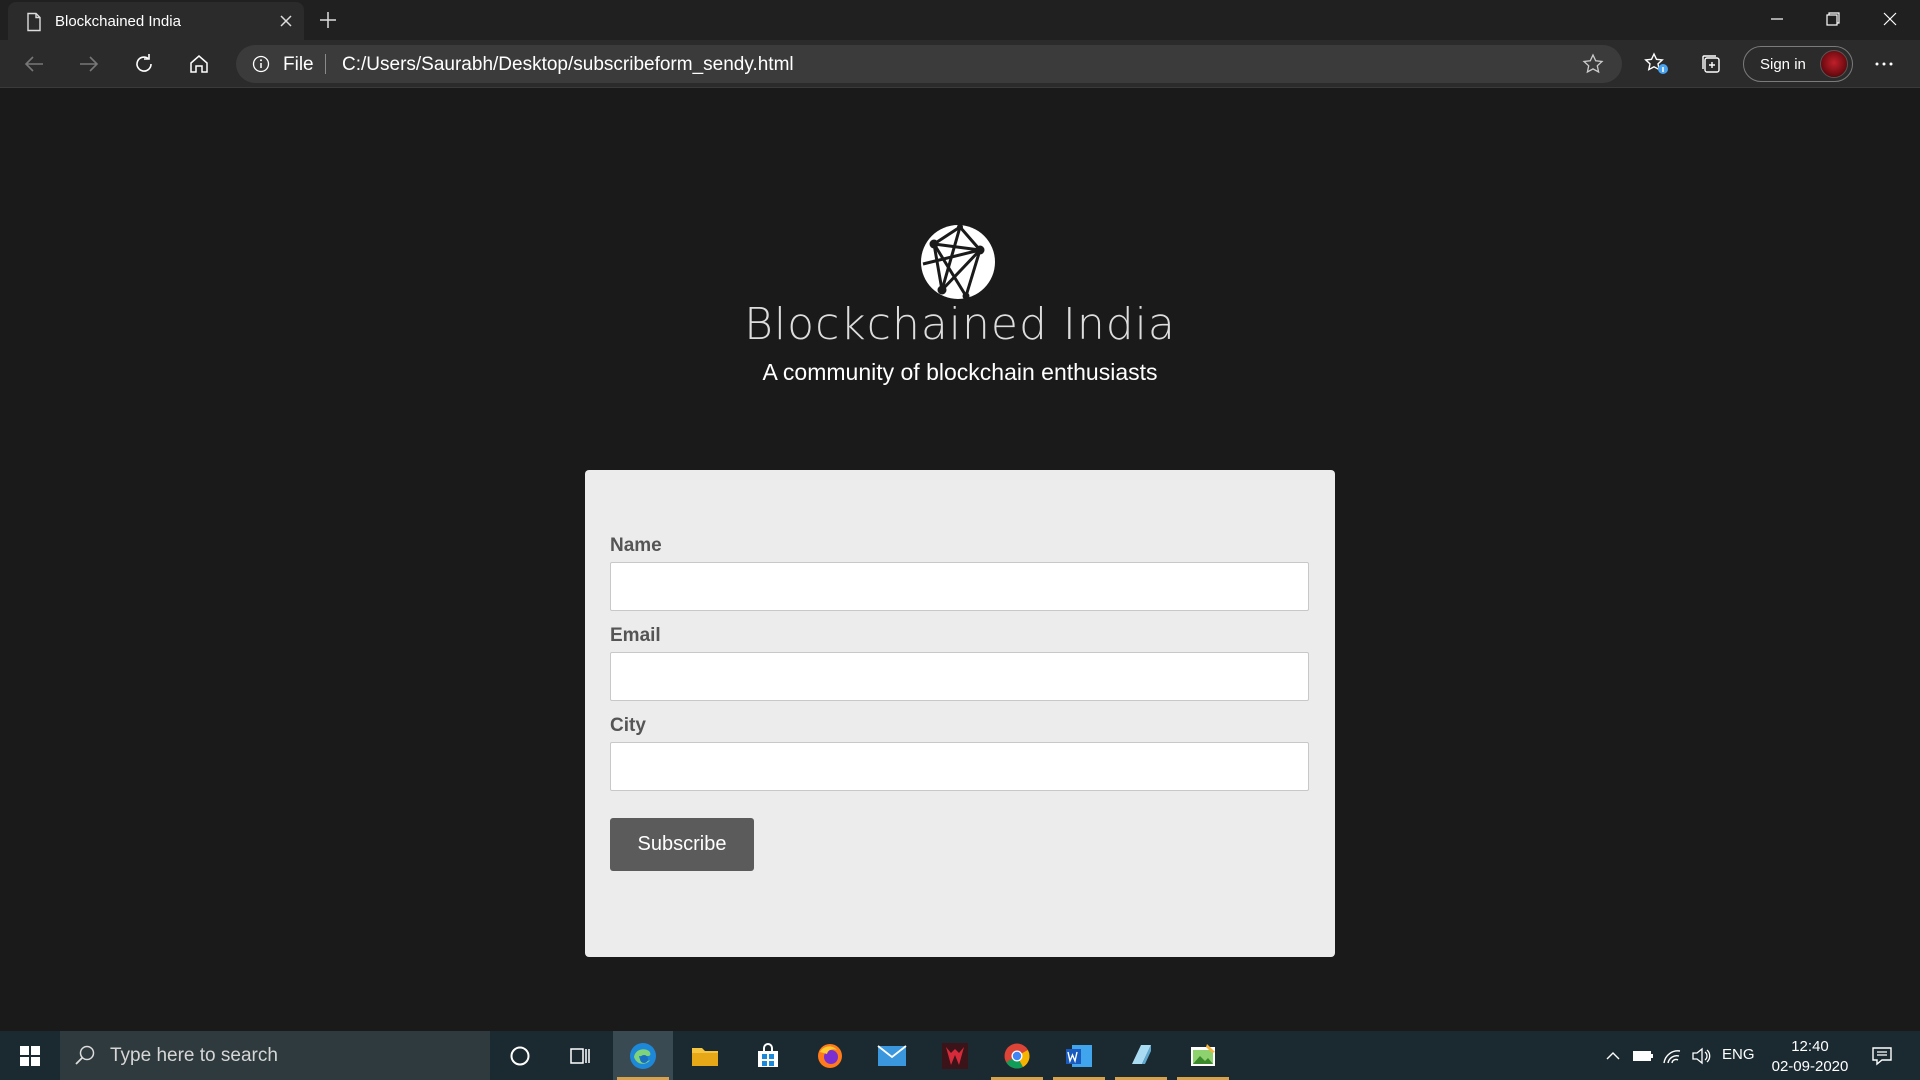  What do you see at coordinates (636, 545) in the screenshot?
I see `name-label: Name` at bounding box center [636, 545].